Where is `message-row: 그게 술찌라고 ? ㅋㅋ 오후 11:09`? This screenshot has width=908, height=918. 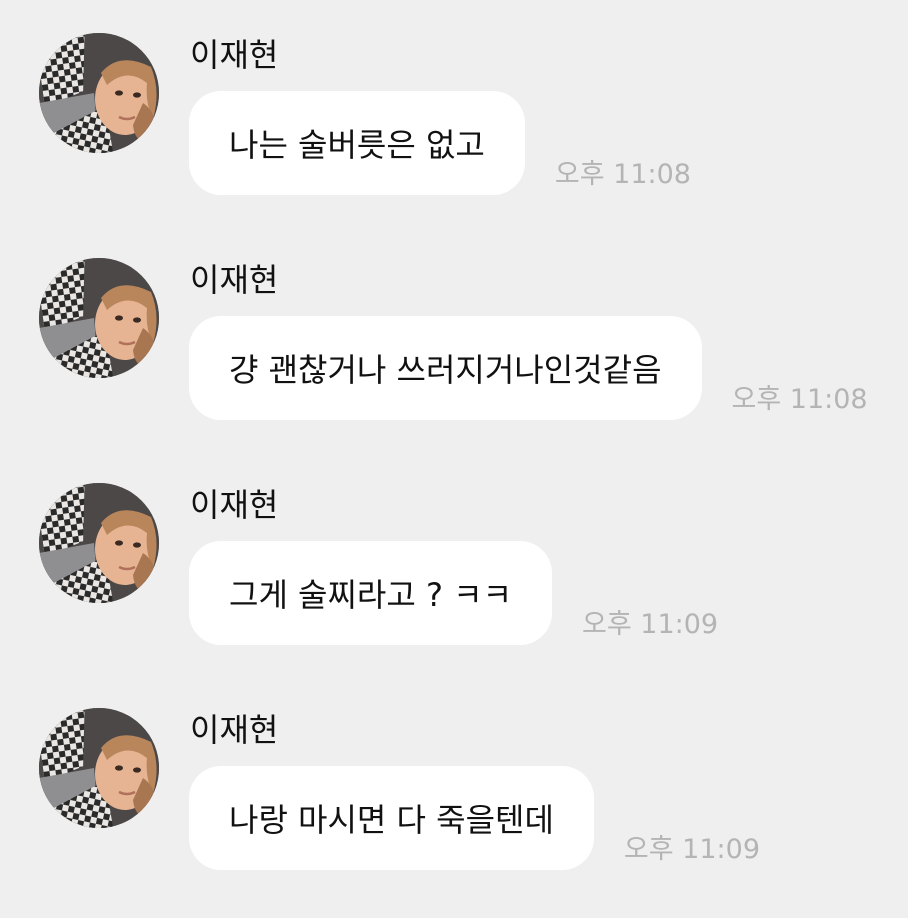
message-row: 그게 술찌라고 ? ㅋㅋ 오후 11:09 is located at coordinates (453, 593).